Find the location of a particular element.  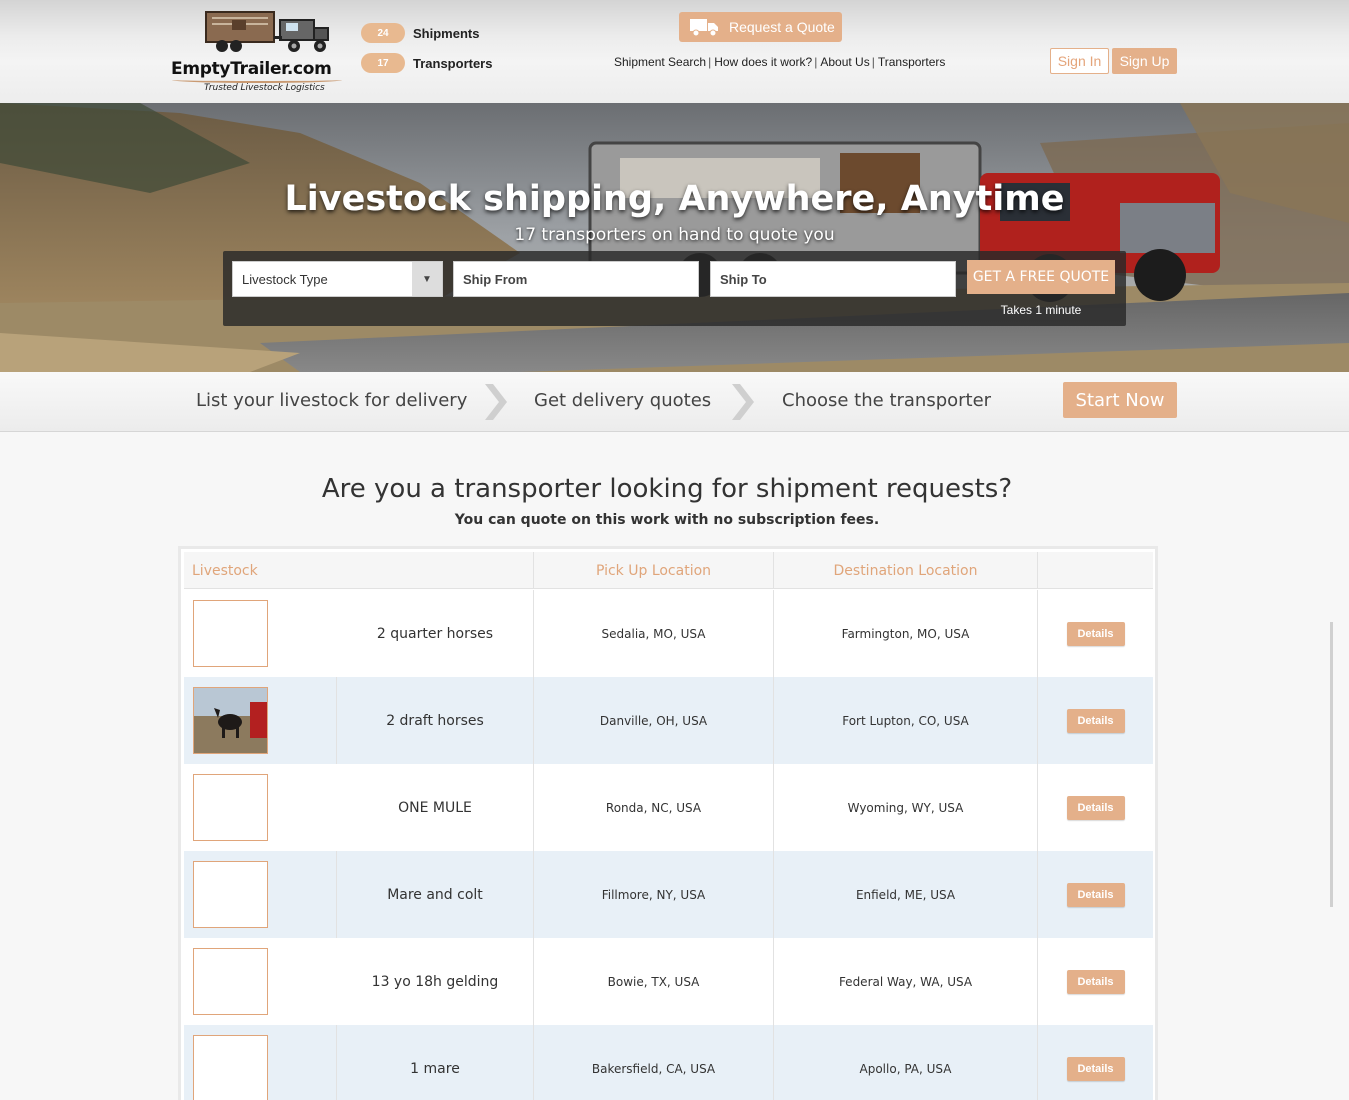

livestock-name: 13 yo 18h gelding is located at coordinates (435, 981).